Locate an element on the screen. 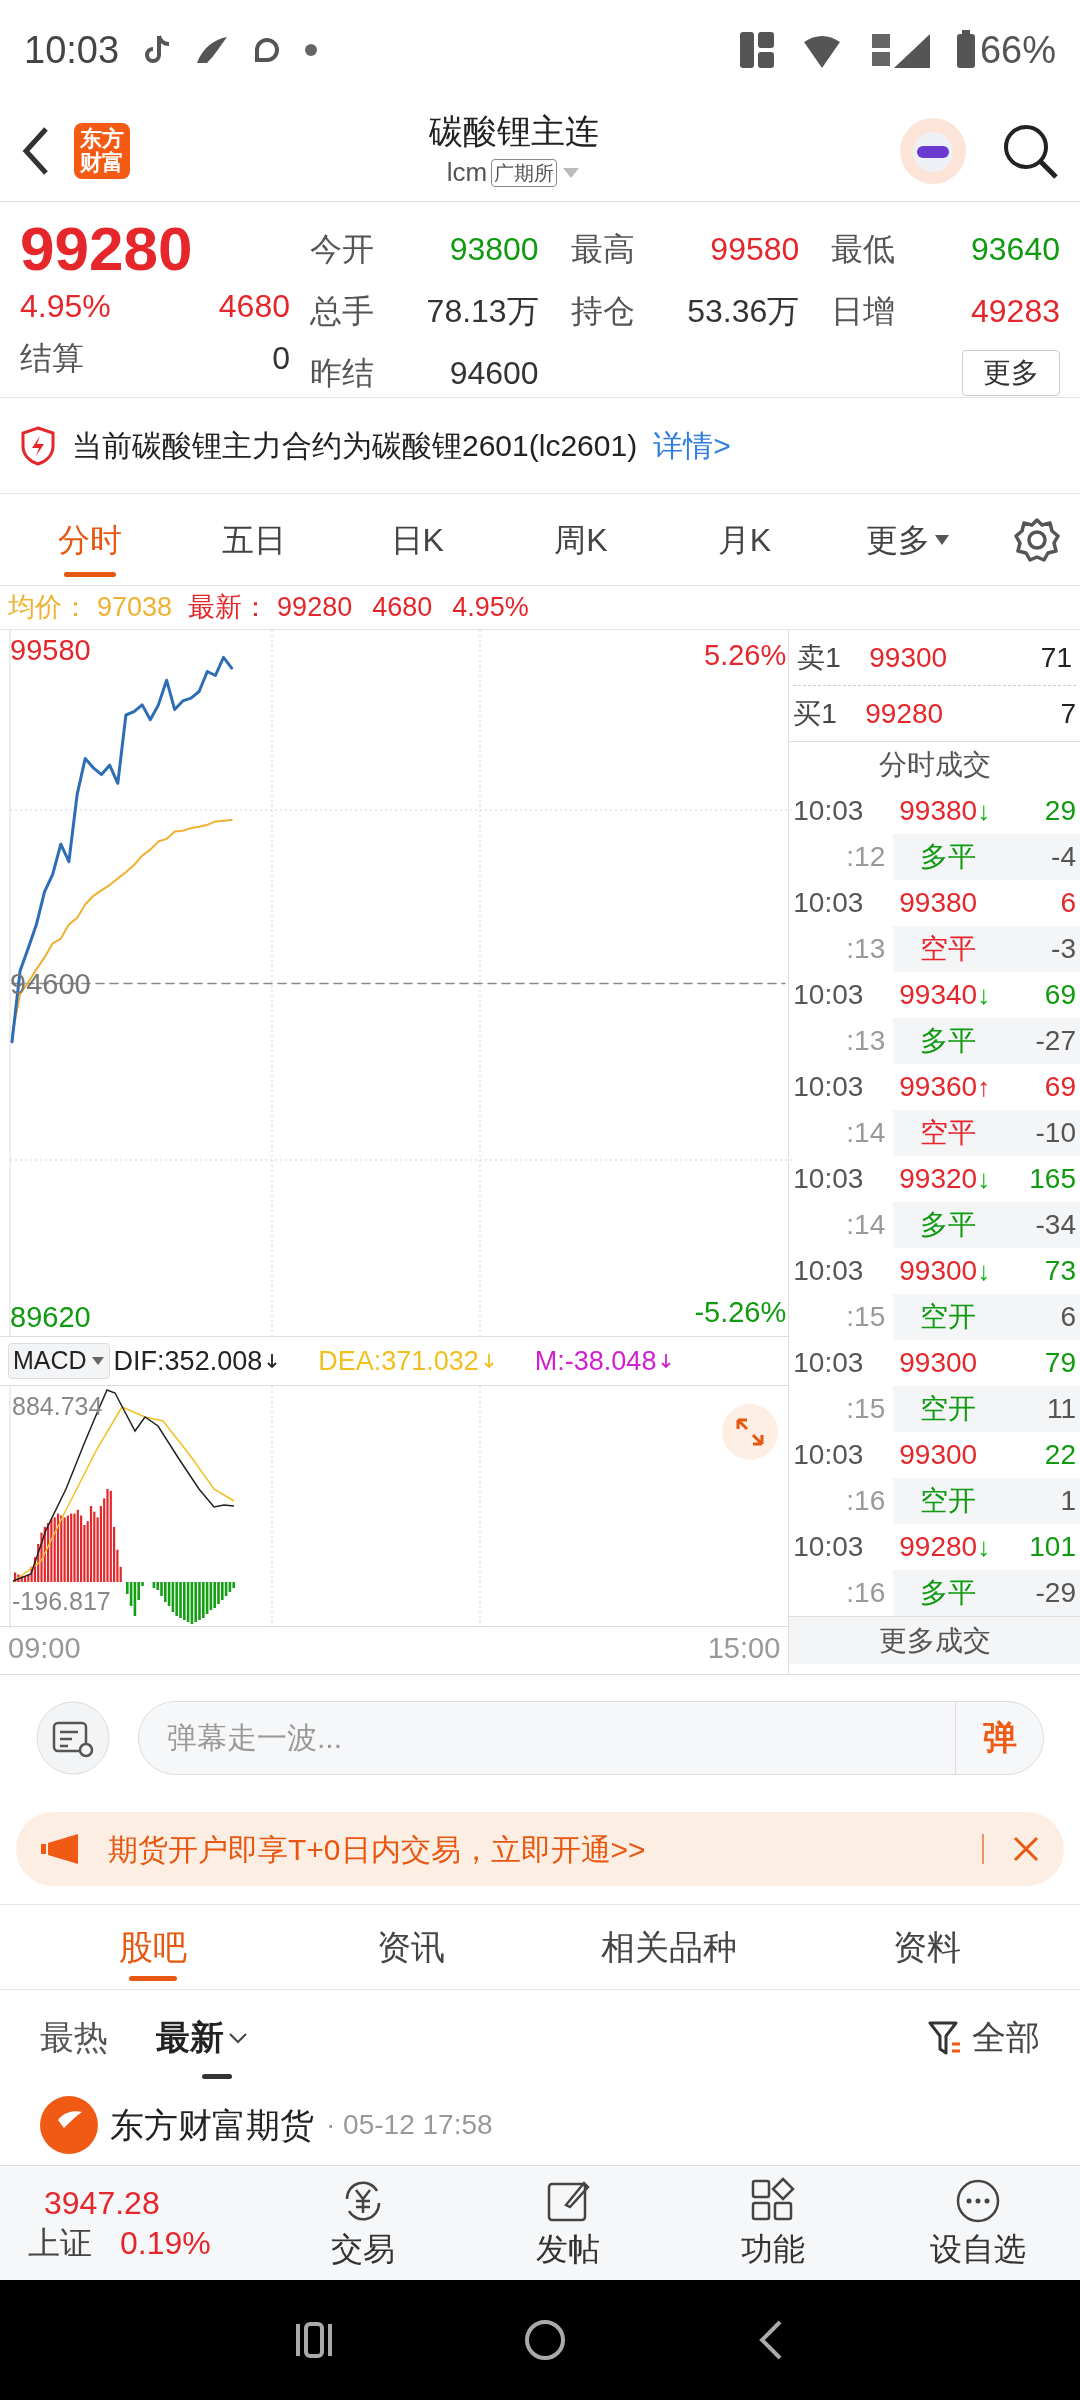 This screenshot has width=1080, height=2400. position-change: -34 is located at coordinates (1055, 1225).